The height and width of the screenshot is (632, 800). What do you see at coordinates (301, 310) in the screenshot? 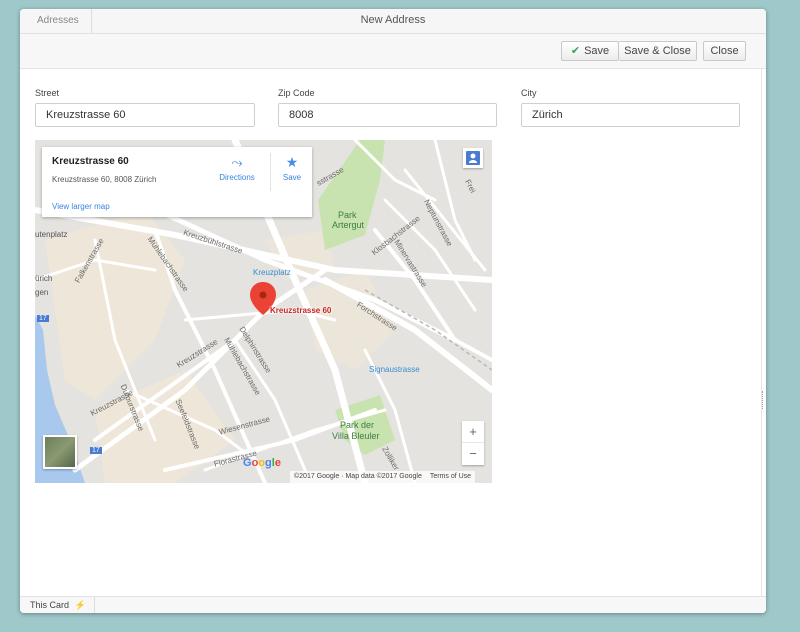
I see `map-pin-label: Kreuzstrasse 60` at bounding box center [301, 310].